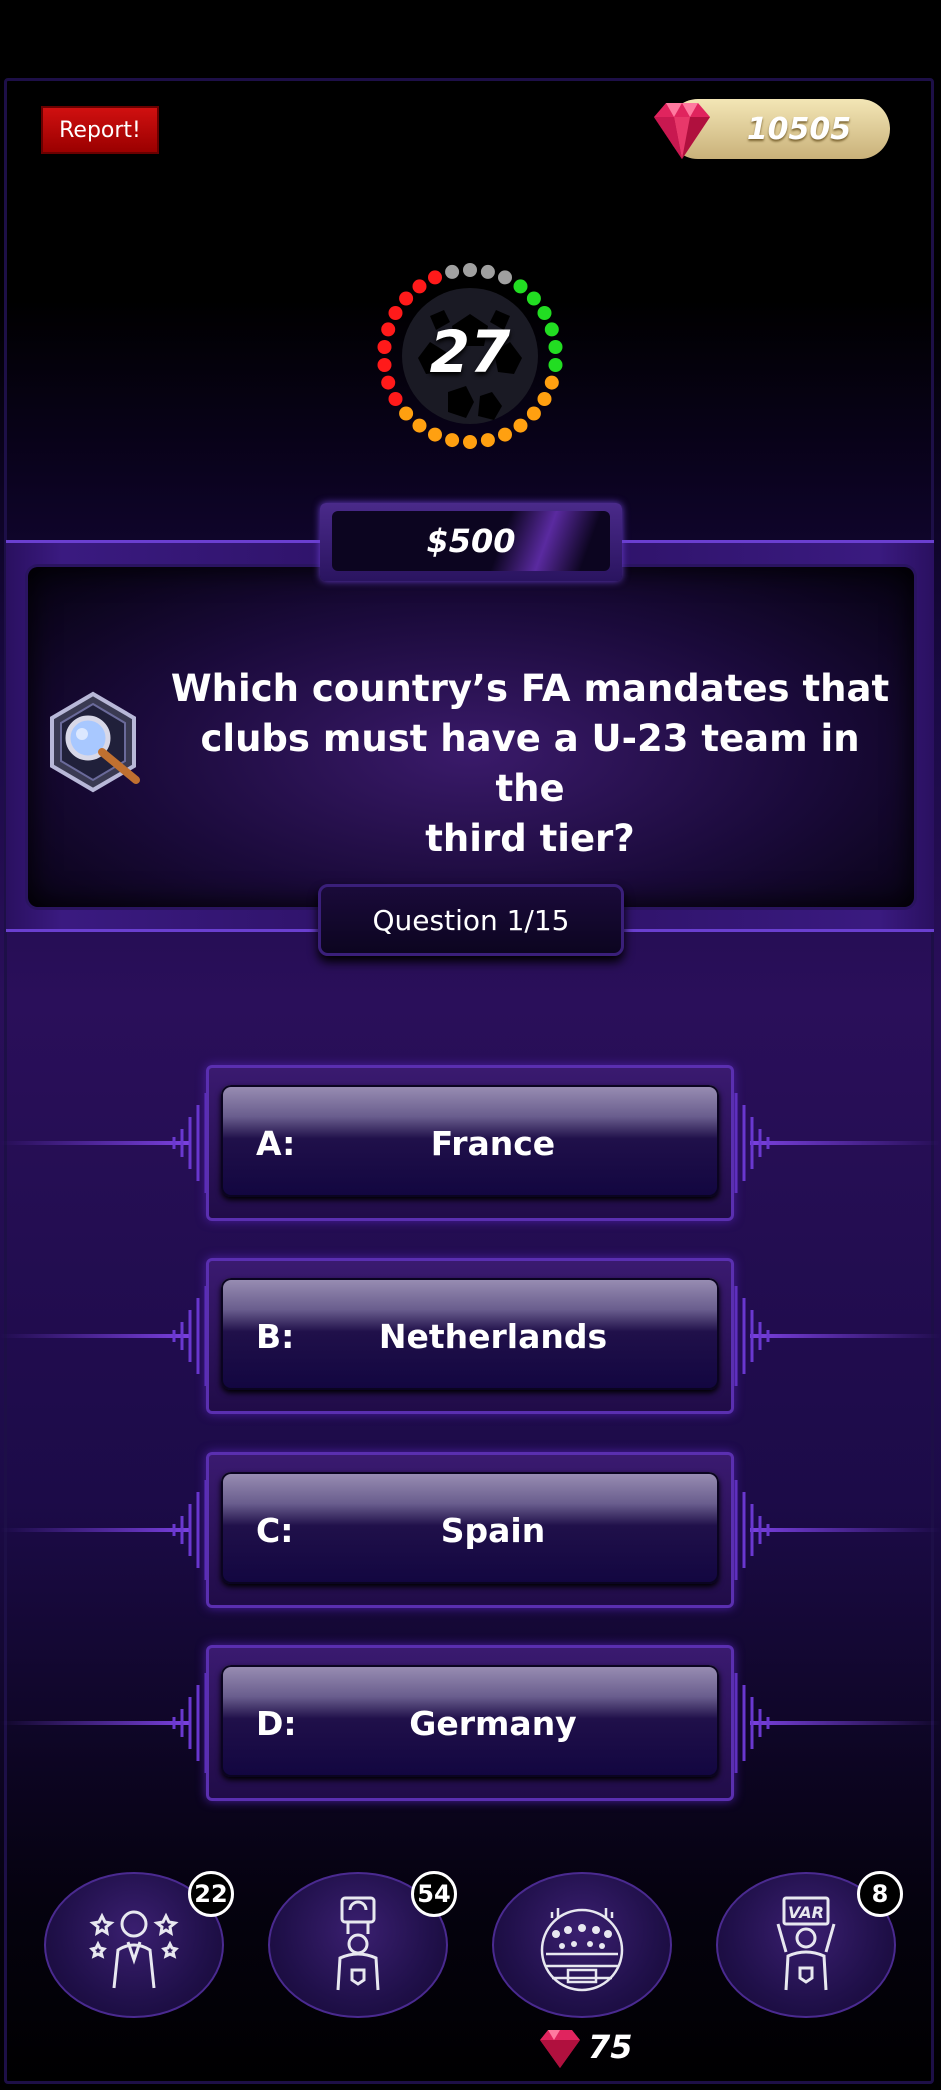  Describe the element at coordinates (134, 1949) in the screenshot. I see `coach-icon` at that location.